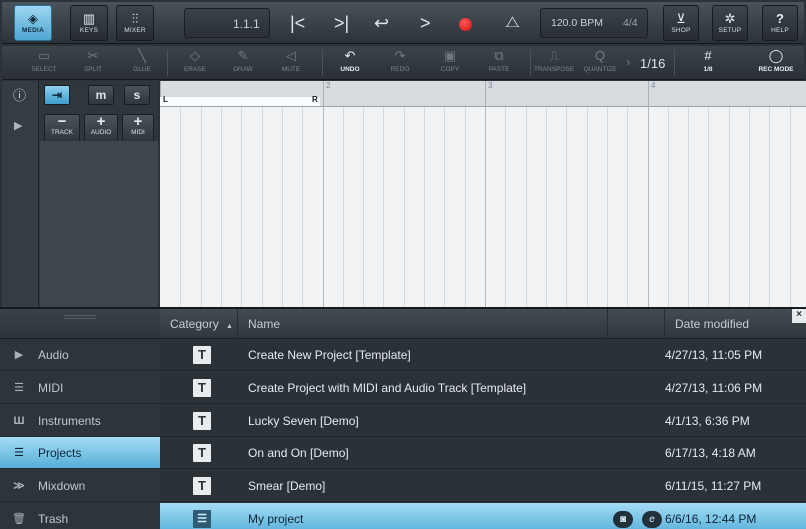  Describe the element at coordinates (291, 69) in the screenshot. I see `mute-label: MUTE` at that location.